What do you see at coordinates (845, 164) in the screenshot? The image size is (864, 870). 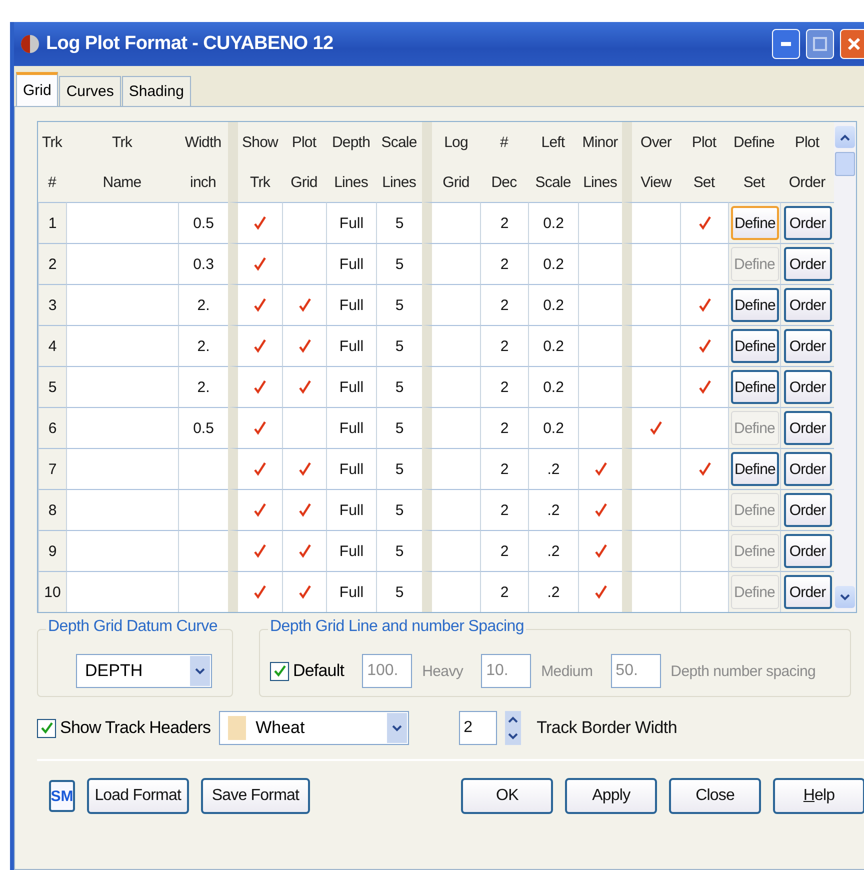 I see `scroll-thumb` at bounding box center [845, 164].